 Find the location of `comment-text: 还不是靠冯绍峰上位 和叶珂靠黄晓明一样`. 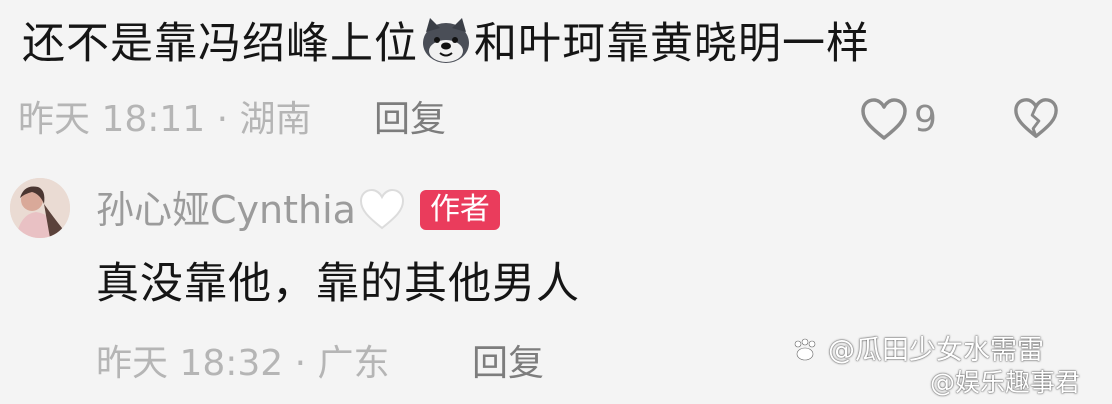

comment-text: 还不是靠冯绍峰上位 和叶珂靠黄晓明一样 is located at coordinates (446, 44).